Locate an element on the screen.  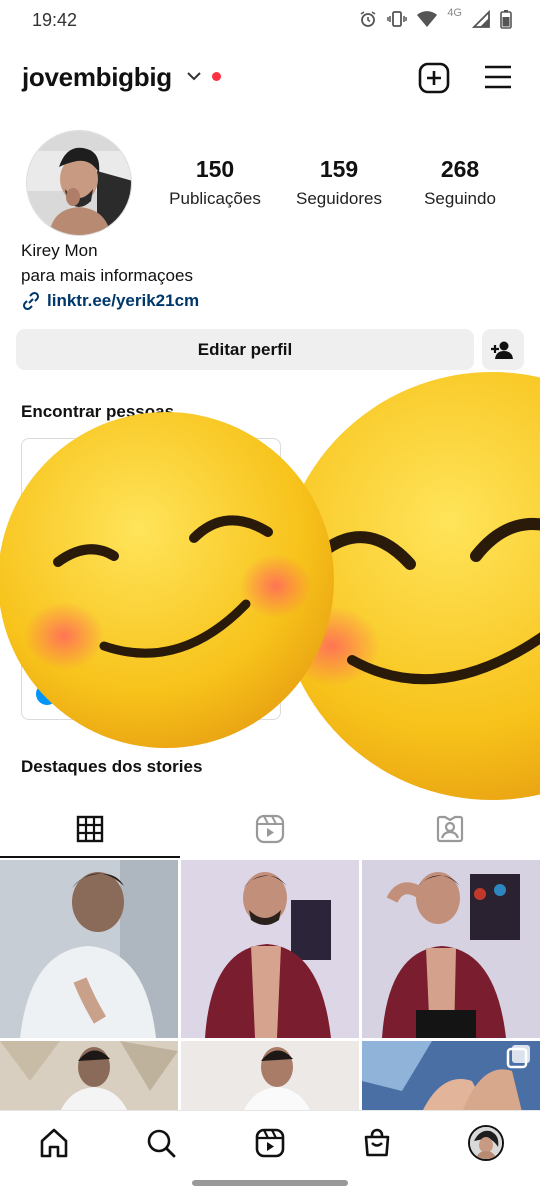
vibrate-icon is located at coordinates (397, 19).